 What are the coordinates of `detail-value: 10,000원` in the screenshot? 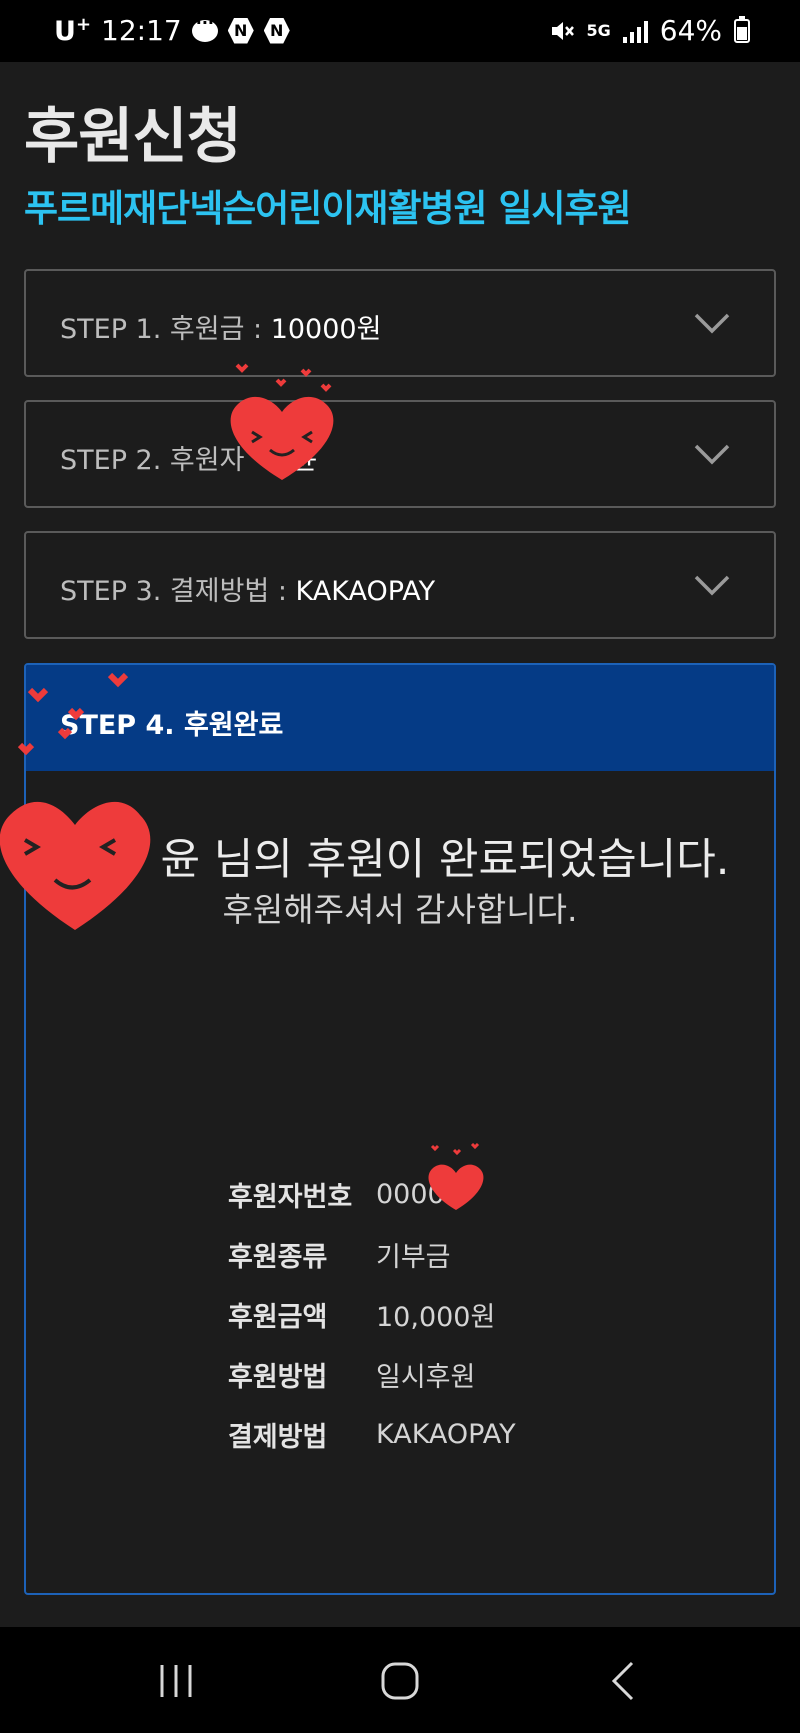 It's located at (436, 1317).